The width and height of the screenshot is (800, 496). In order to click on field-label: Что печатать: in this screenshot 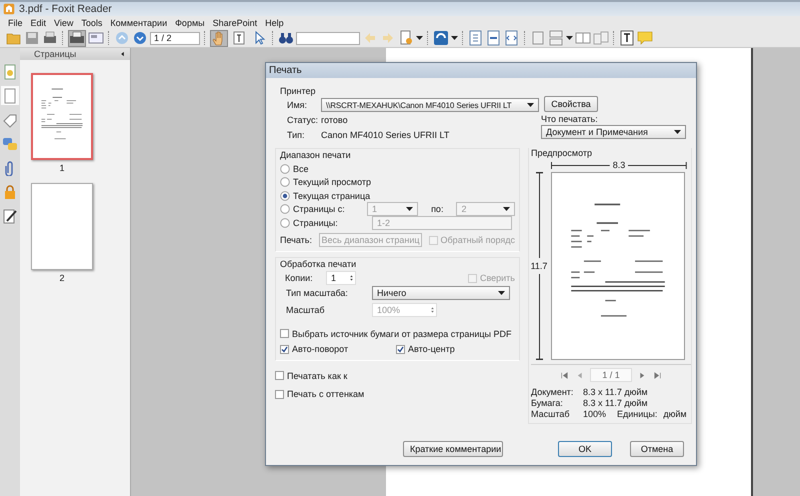, I will do `click(570, 119)`.